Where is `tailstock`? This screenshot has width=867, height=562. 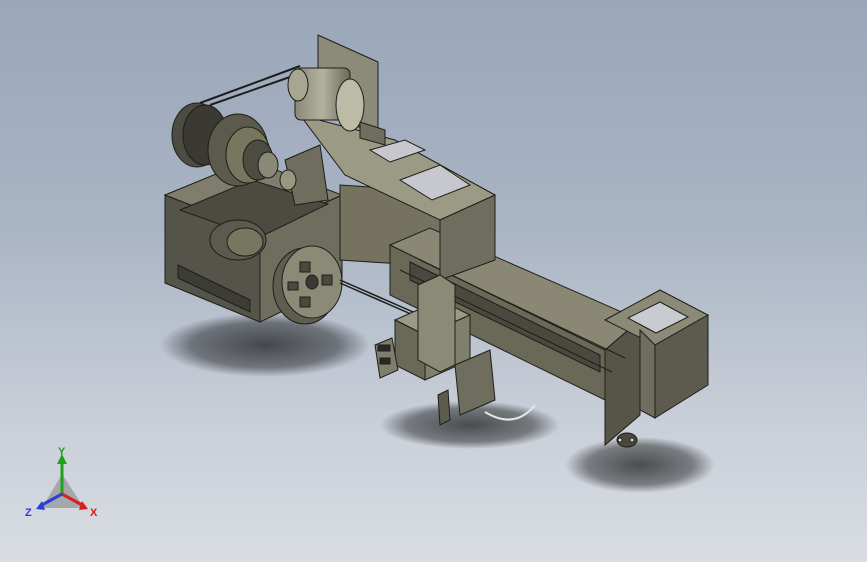 tailstock is located at coordinates (627, 440).